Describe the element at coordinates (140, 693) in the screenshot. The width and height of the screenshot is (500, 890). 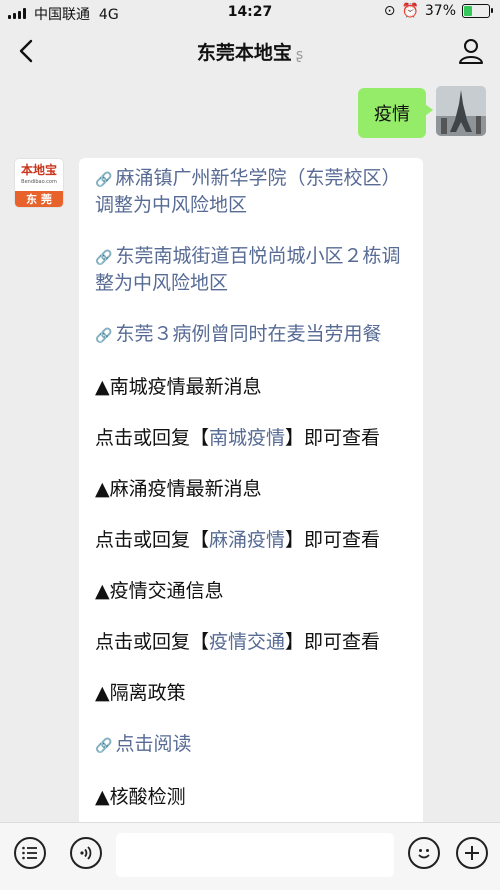
I see `section-heading: ▲隔离政策` at that location.